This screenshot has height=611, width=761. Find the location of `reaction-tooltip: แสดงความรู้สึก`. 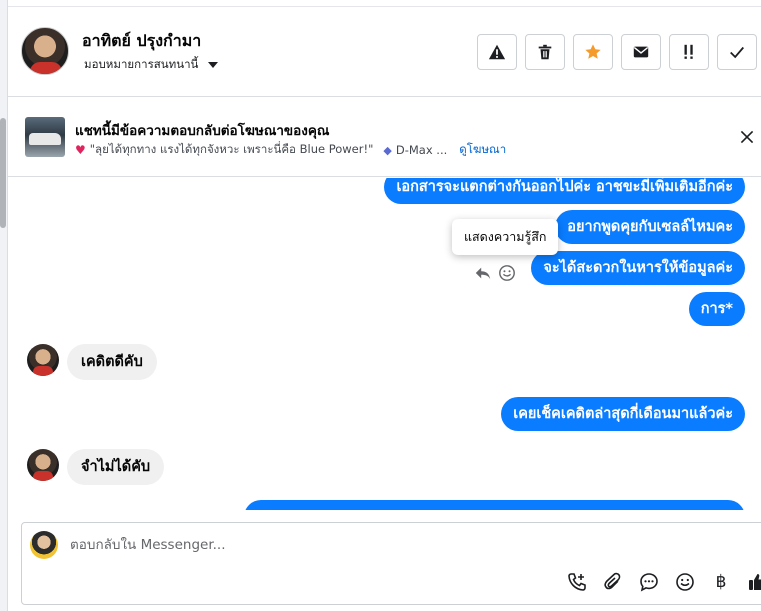

reaction-tooltip: แสดงความรู้สึก is located at coordinates (505, 237).